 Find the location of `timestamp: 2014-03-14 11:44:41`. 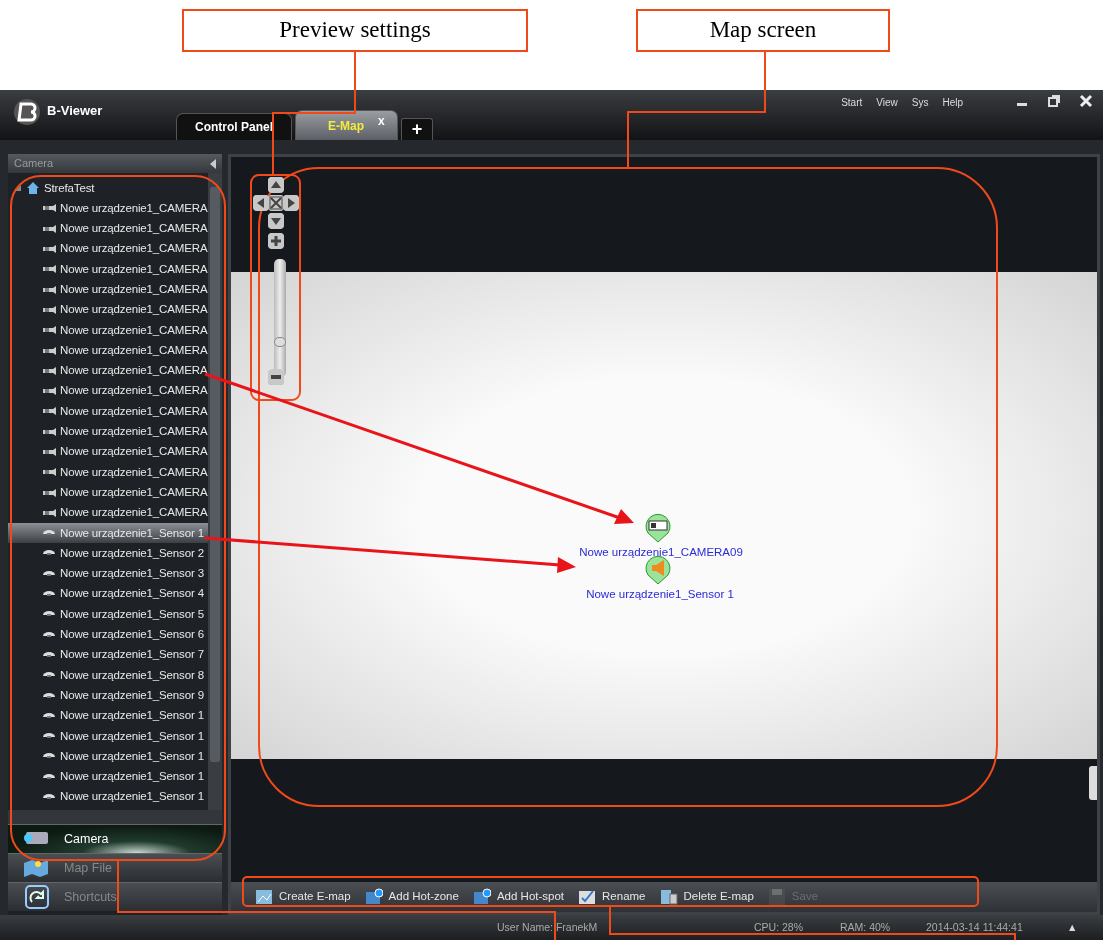

timestamp: 2014-03-14 11:44:41 is located at coordinates (974, 927).